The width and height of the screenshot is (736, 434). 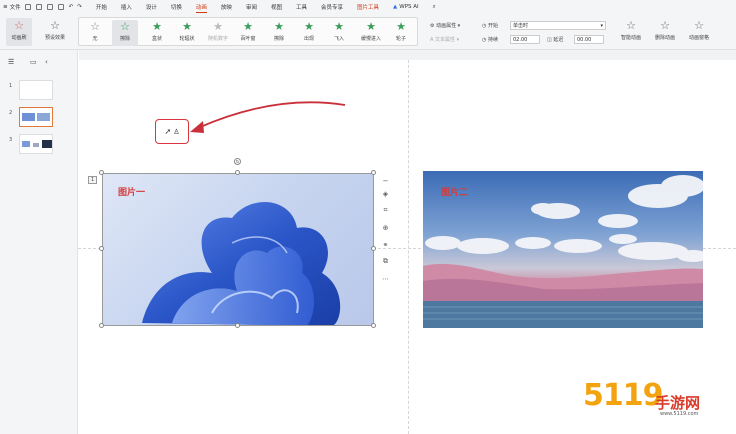 I want to click on image-two-caption: 图片二, so click(x=455, y=193).